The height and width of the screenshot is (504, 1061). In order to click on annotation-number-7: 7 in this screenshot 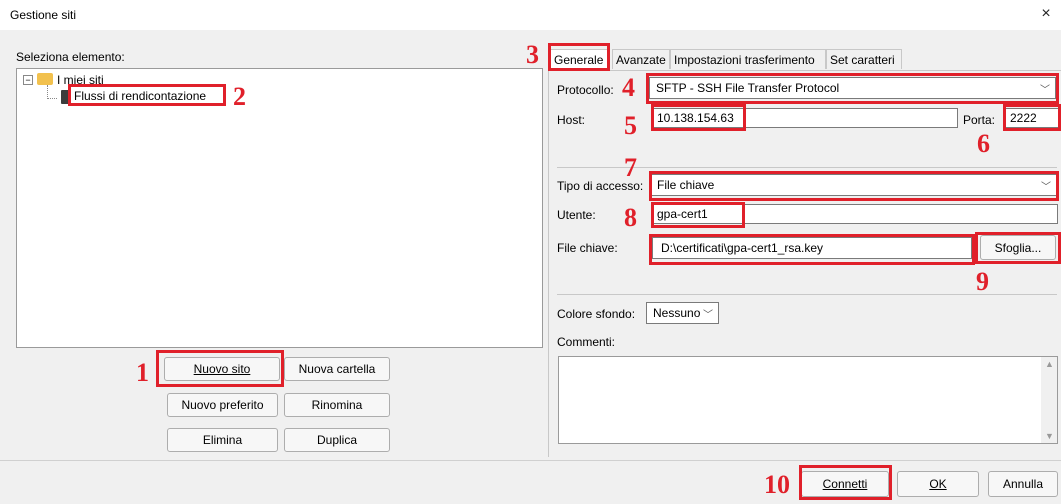, I will do `click(630, 167)`.